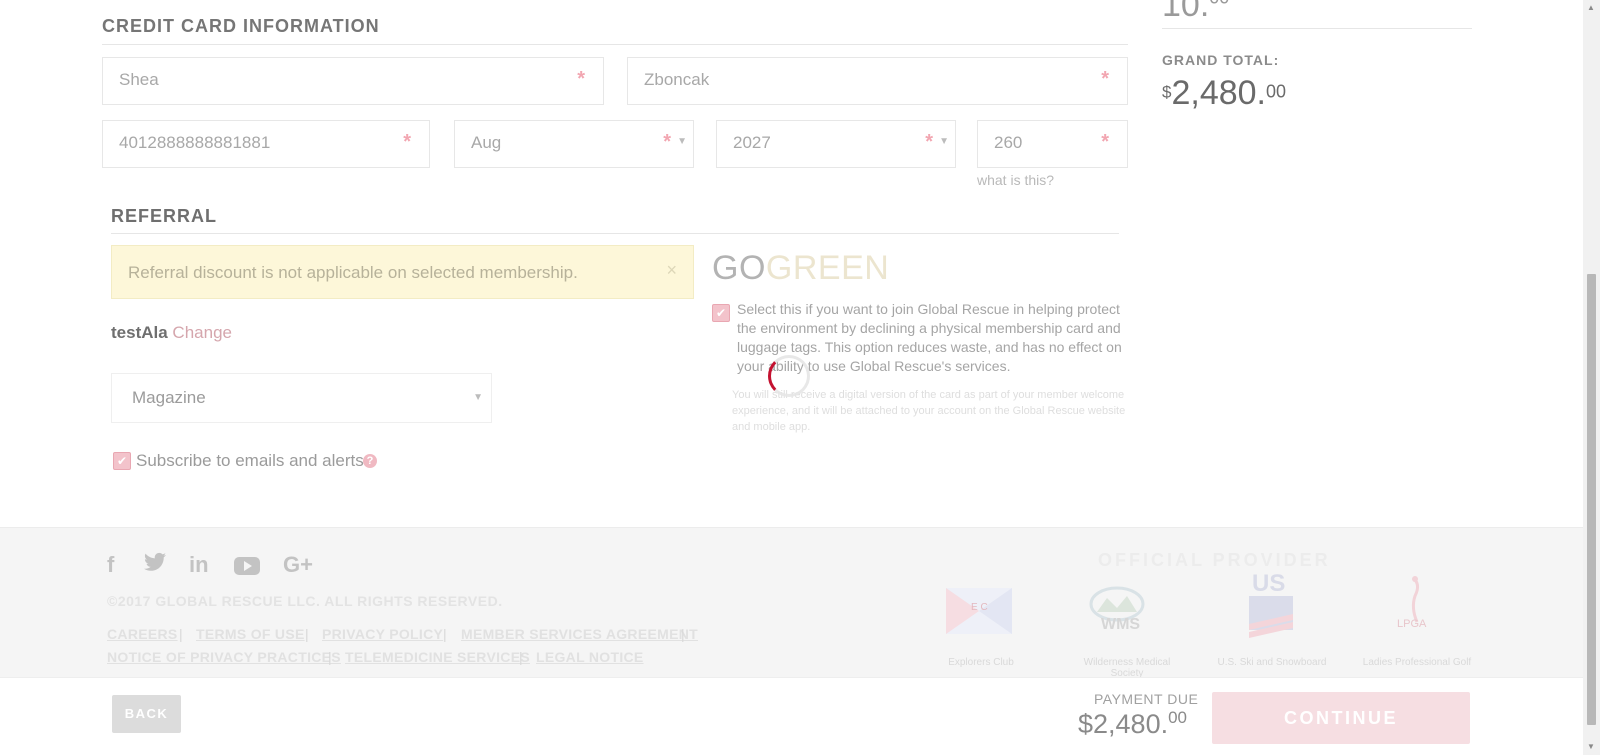 The width and height of the screenshot is (1600, 755). I want to click on last-name-field: Zboncak *, so click(877, 81).